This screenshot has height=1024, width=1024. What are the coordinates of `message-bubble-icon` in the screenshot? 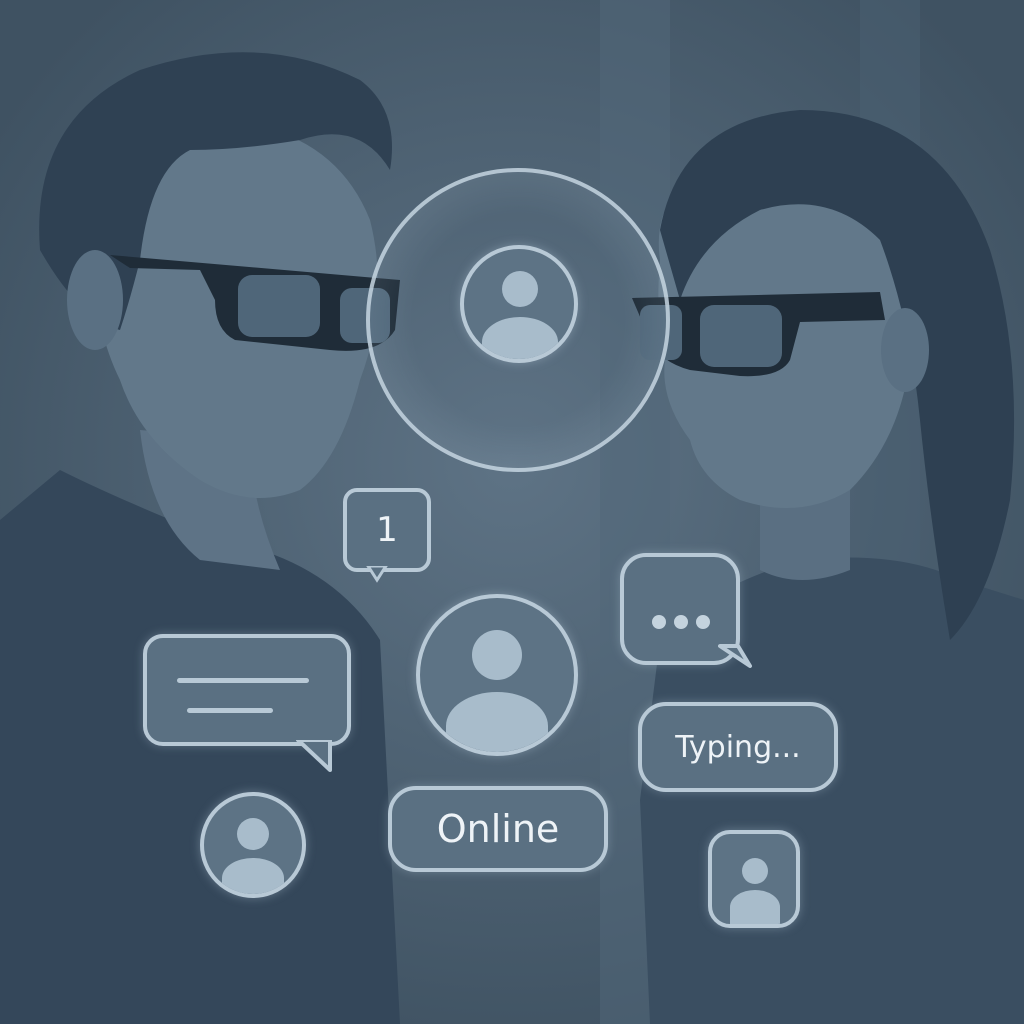 It's located at (247, 690).